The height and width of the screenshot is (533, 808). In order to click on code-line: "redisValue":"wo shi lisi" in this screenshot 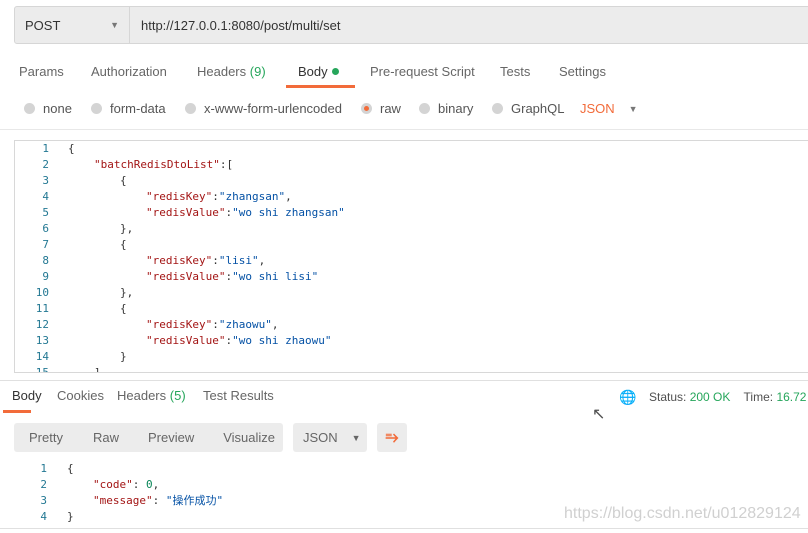, I will do `click(232, 277)`.